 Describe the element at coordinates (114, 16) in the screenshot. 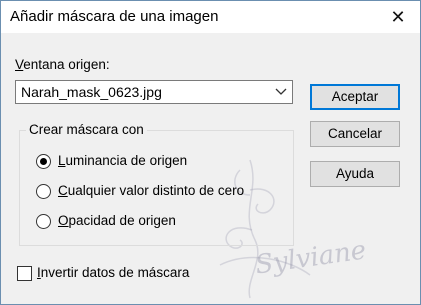

I see `dialog-title: Añadir máscara de una imagen` at that location.